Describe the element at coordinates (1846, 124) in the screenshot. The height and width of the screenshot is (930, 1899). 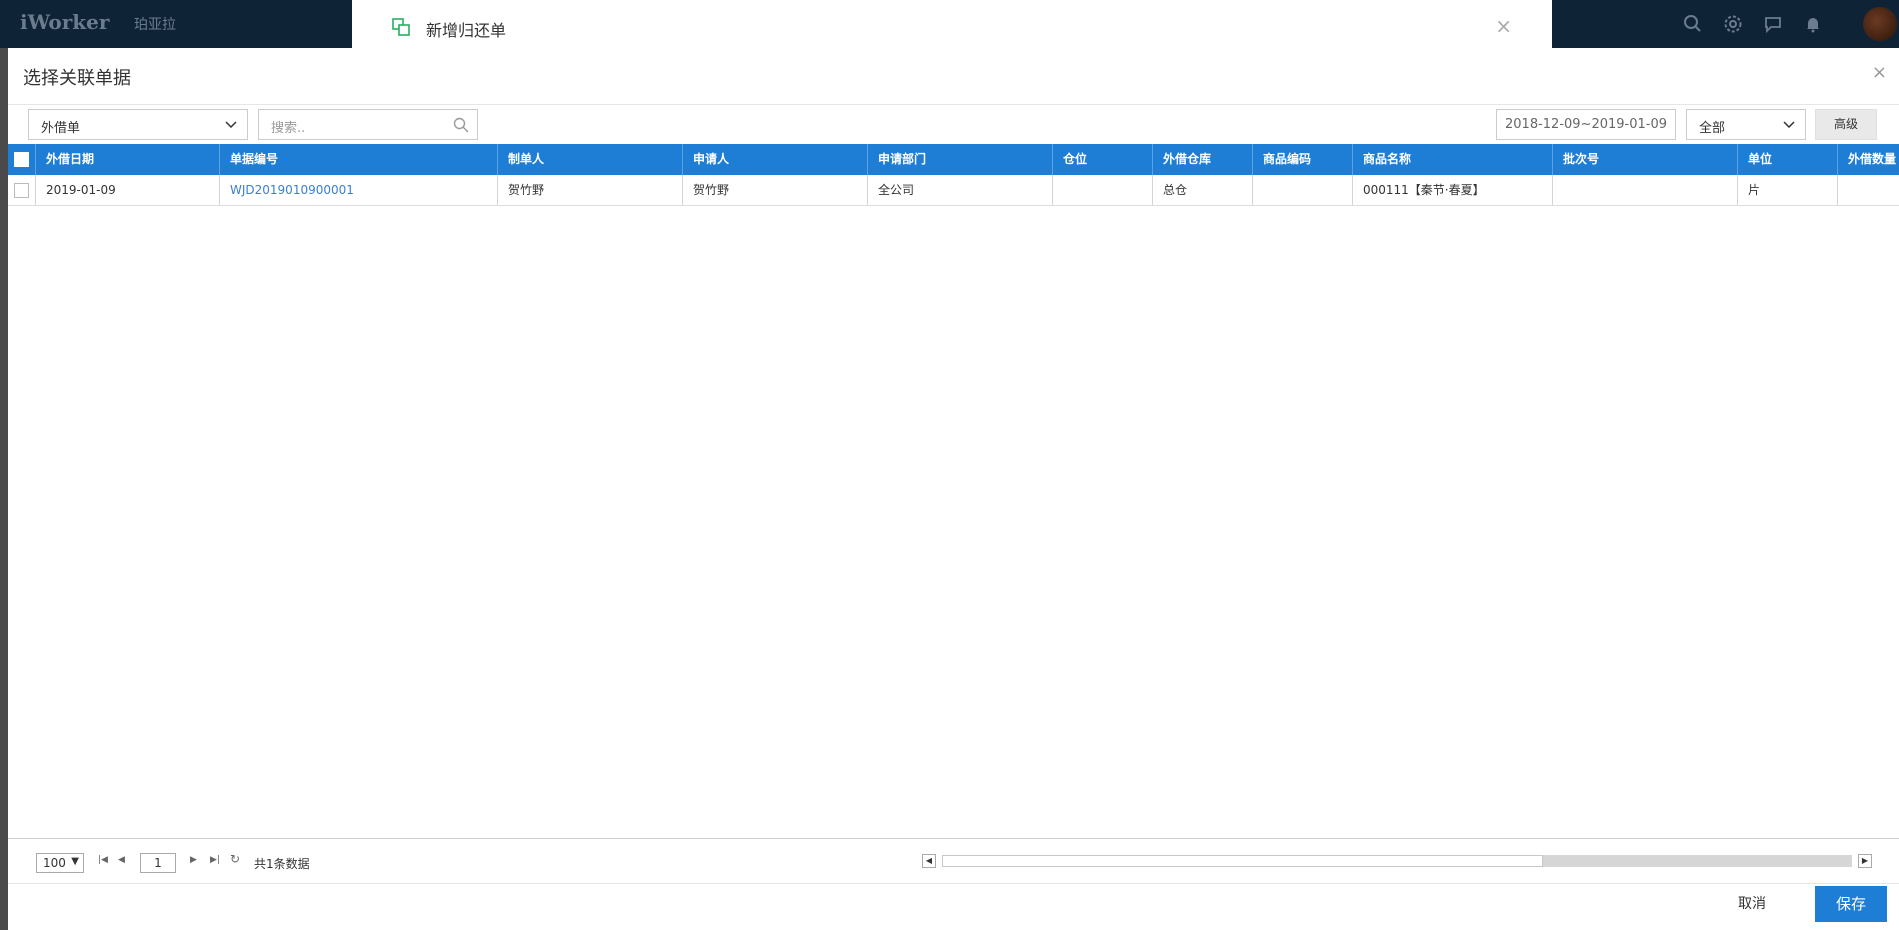
I see `advanced-button: 高级` at that location.